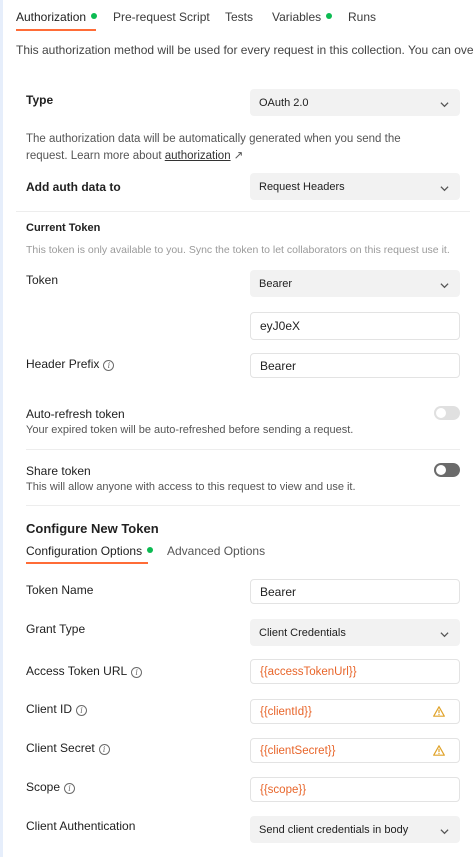 The width and height of the screenshot is (474, 857). I want to click on token-type-select: Bearer, so click(355, 283).